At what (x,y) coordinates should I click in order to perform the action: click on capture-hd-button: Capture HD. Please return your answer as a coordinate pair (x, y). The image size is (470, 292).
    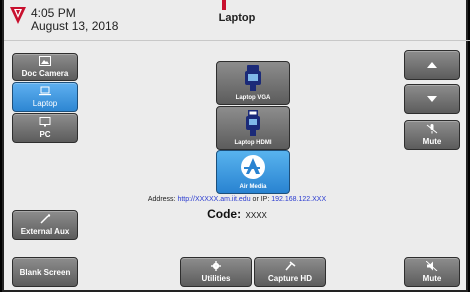
    Looking at the image, I should click on (290, 272).